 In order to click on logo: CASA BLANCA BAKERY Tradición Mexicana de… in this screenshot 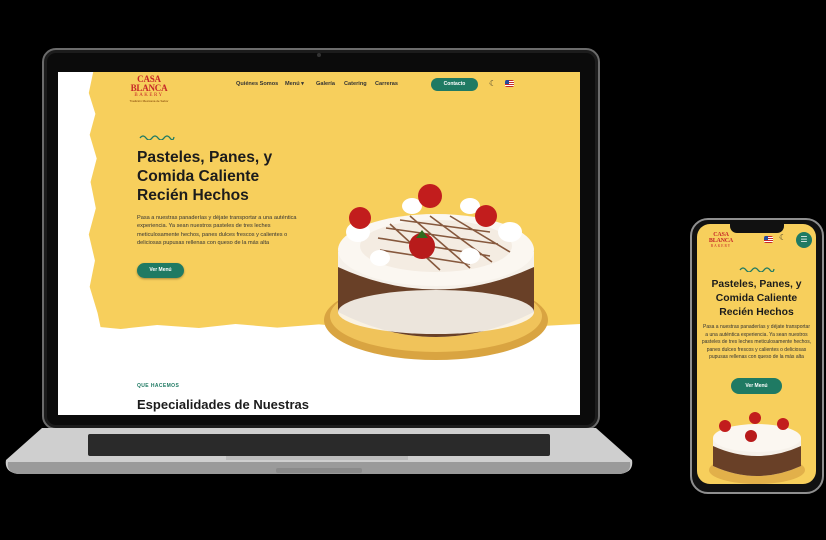, I will do `click(149, 89)`.